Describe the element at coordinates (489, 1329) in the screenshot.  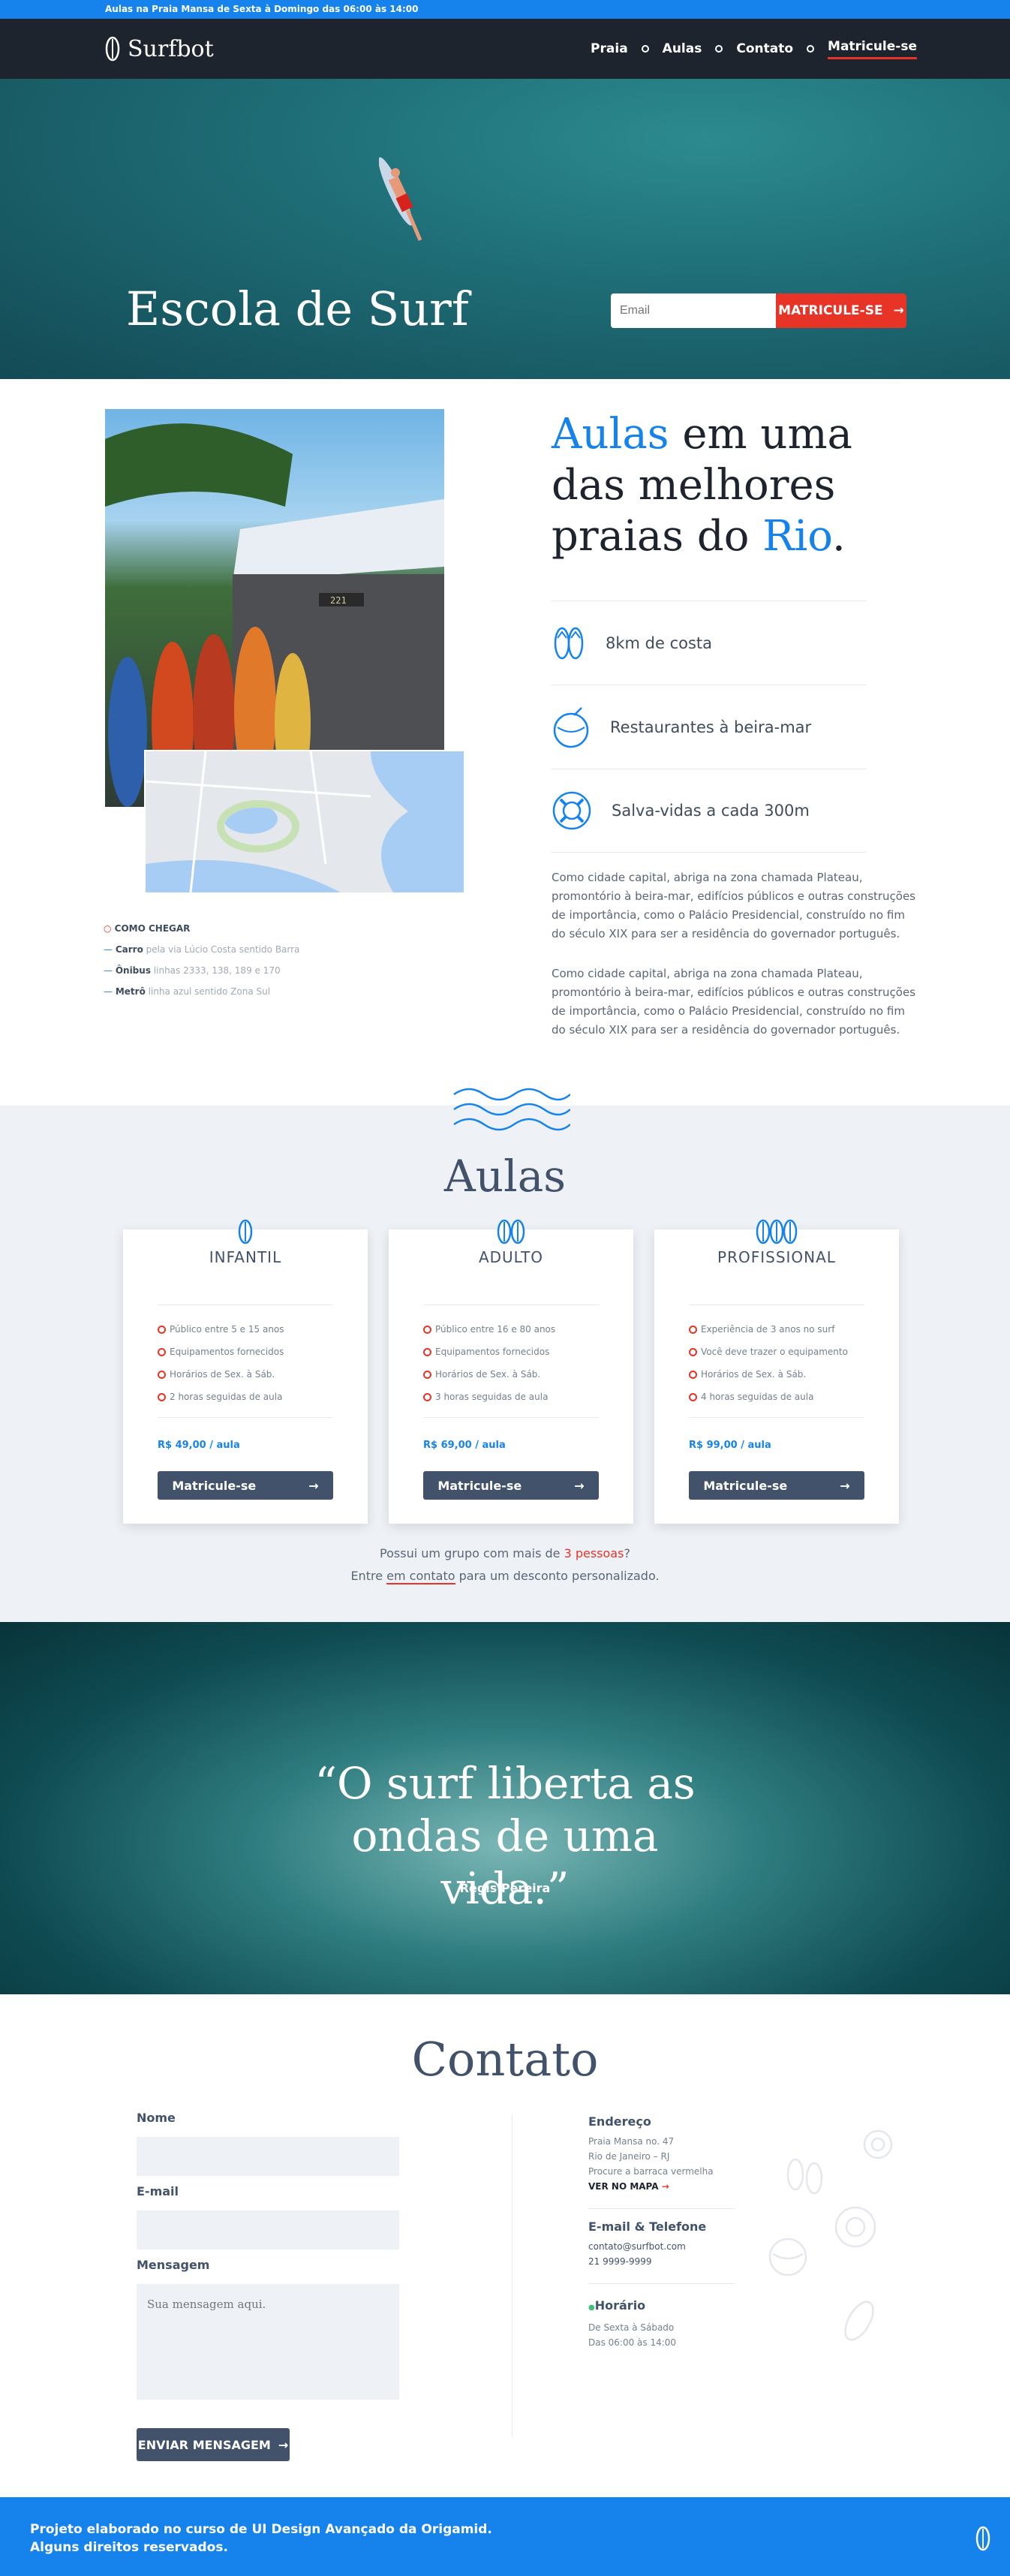
I see `list-item: Público entre 16 e 80 anos` at that location.